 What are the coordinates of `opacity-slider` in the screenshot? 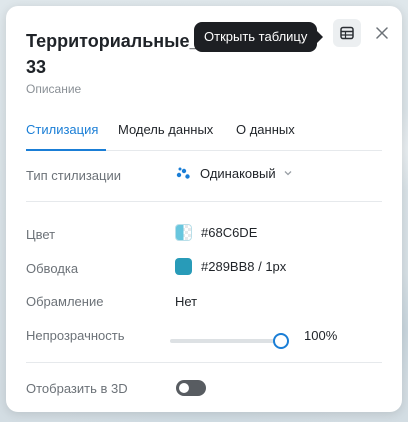 It's located at (230, 341).